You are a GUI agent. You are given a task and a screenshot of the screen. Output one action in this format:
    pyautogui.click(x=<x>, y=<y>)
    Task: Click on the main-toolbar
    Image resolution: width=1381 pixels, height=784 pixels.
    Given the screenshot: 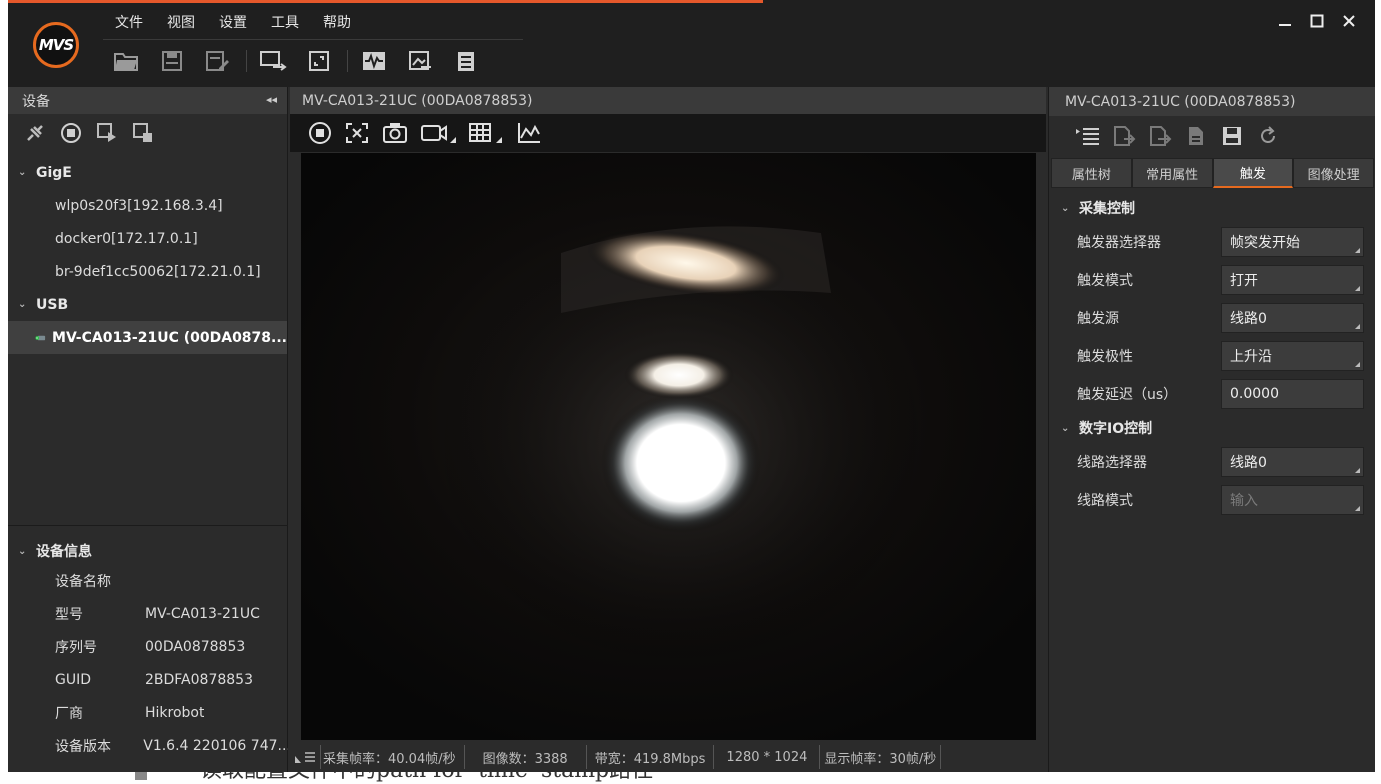 What is the action you would take?
    pyautogui.click(x=301, y=61)
    